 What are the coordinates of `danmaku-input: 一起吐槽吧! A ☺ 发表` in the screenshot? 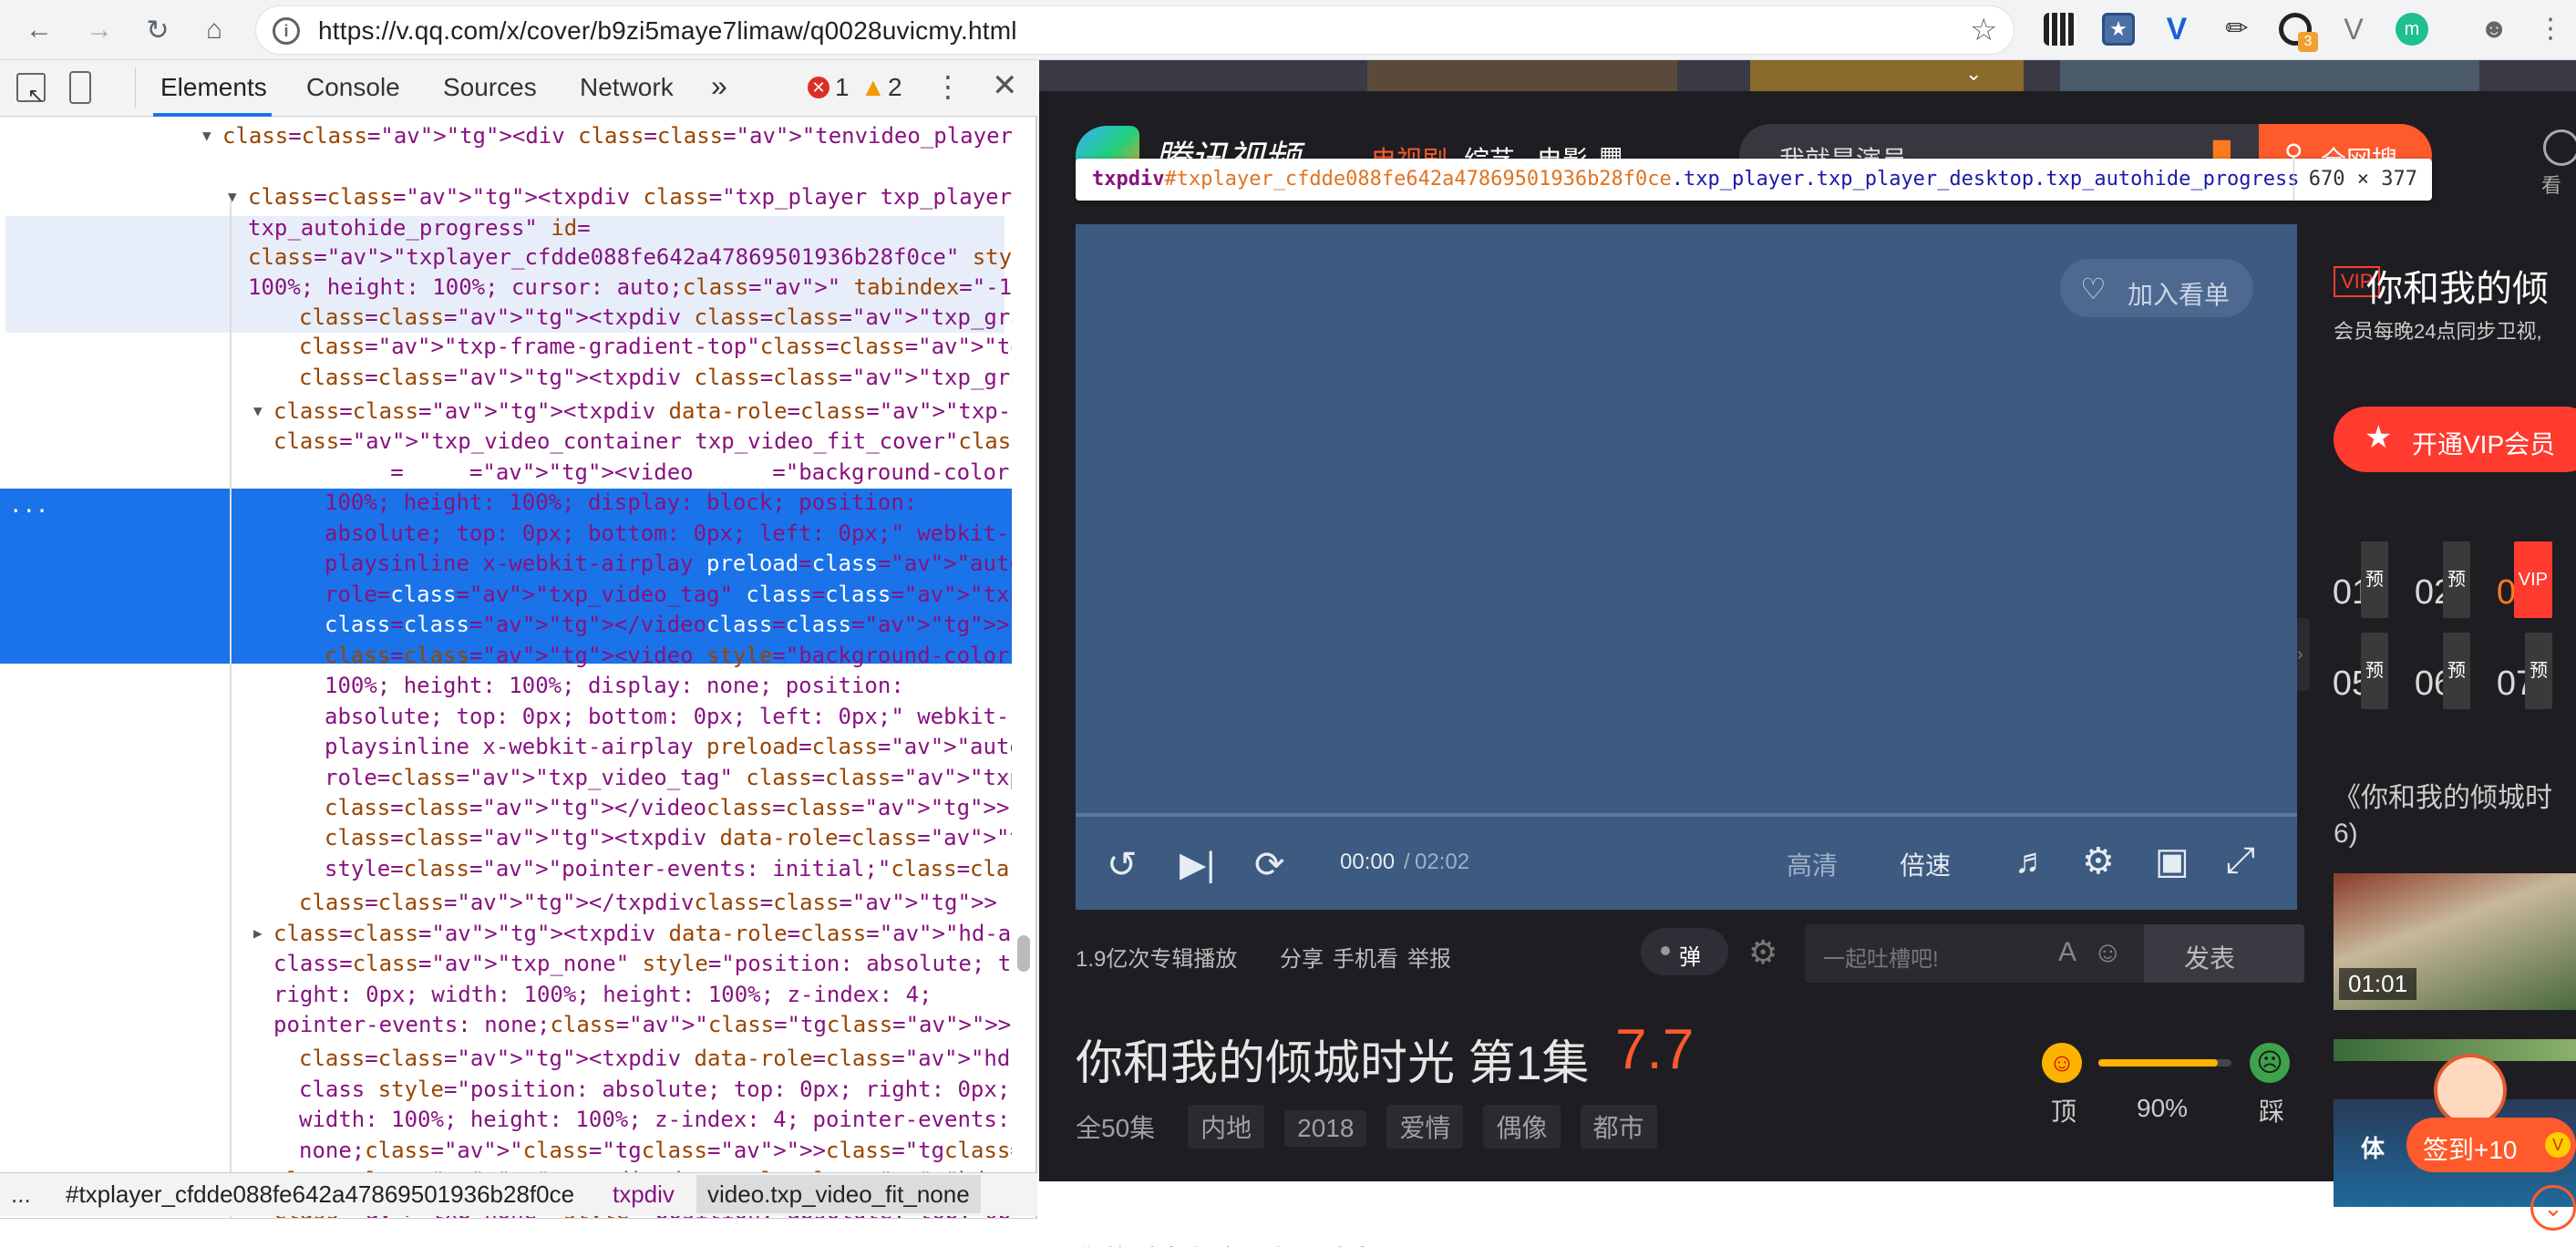 It's located at (2054, 954).